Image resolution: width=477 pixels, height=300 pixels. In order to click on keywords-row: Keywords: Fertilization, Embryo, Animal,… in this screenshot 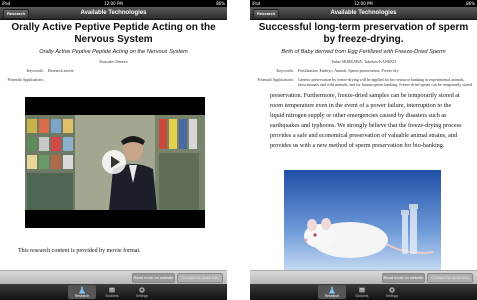, I will do `click(363, 70)`.